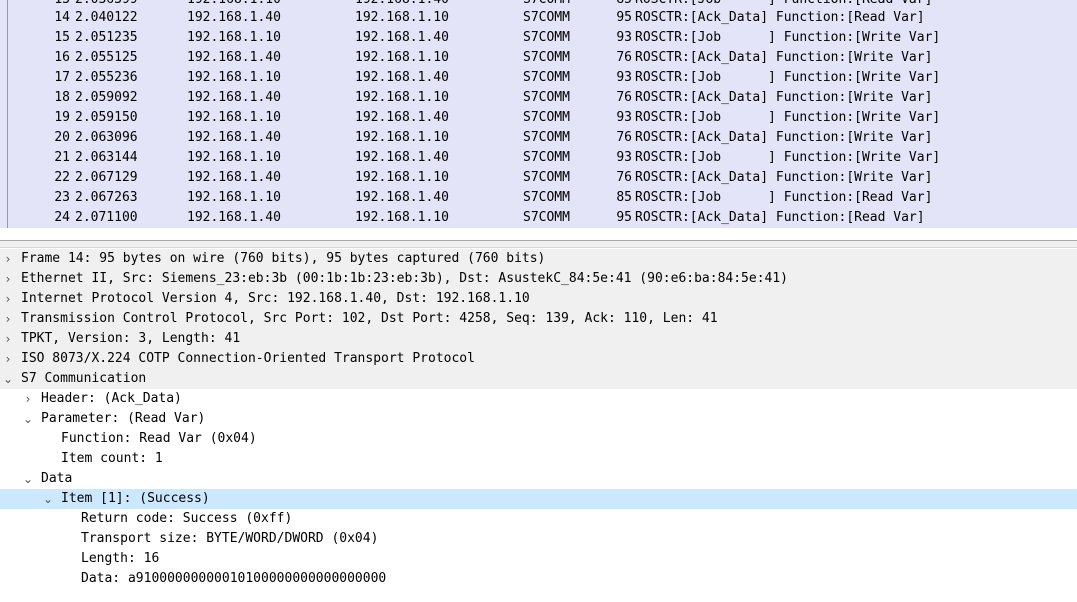 The image size is (1077, 602). What do you see at coordinates (538, 559) in the screenshot?
I see `tree-item-length: Length: 16` at bounding box center [538, 559].